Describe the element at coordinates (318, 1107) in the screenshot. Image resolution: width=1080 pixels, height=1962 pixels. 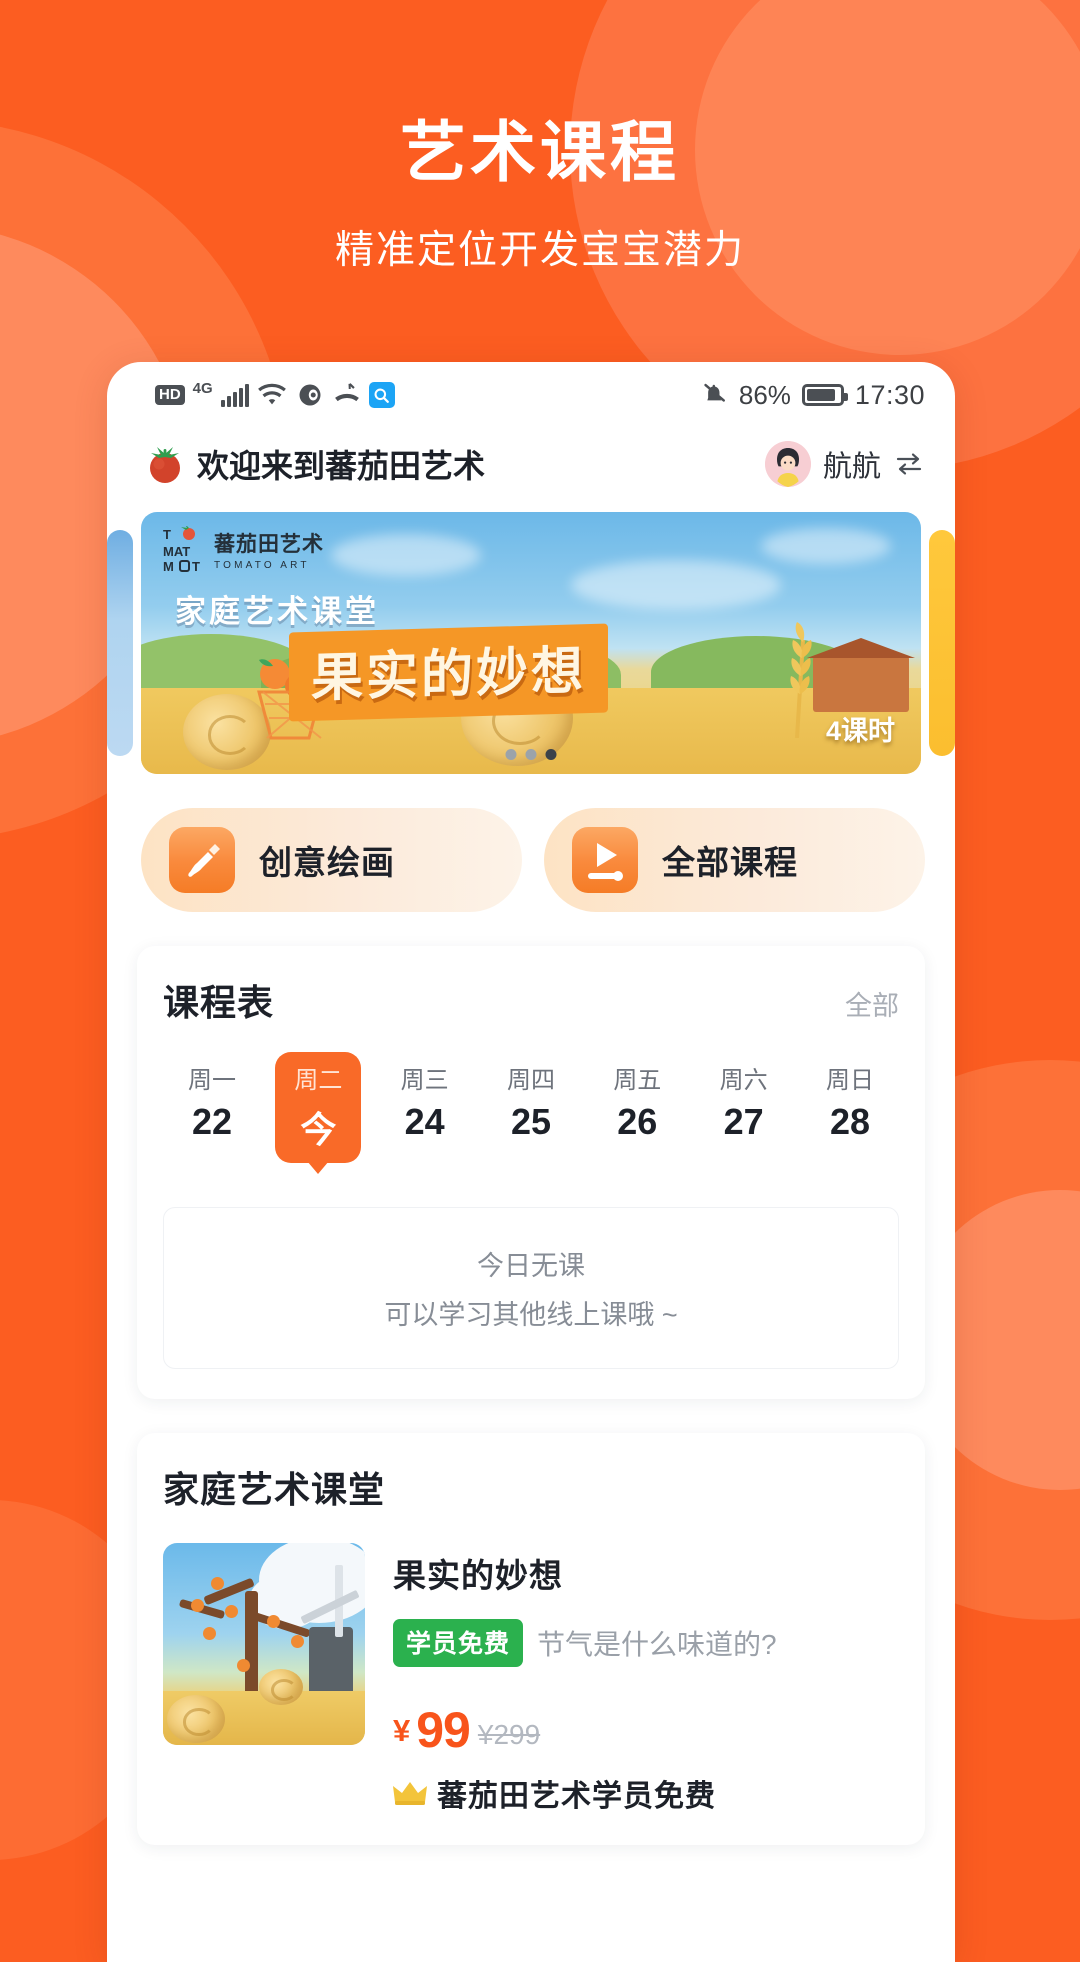
I see `day-cell-tue: 周二 今` at that location.